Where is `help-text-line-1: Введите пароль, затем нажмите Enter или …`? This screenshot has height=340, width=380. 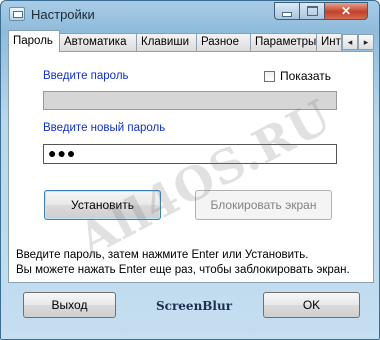 help-text-line-1: Введите пароль, затем нажмите Enter или … is located at coordinates (162, 255).